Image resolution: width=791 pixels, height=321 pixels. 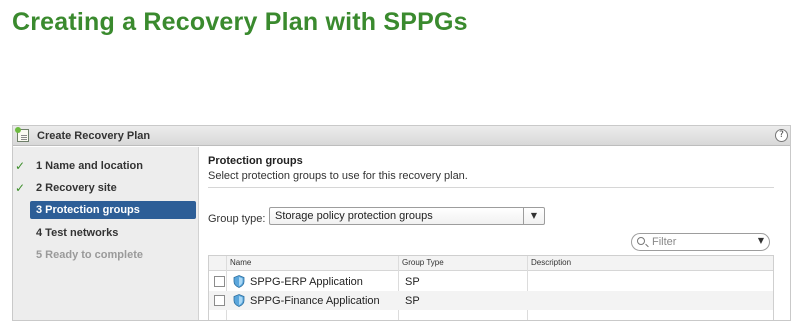 What do you see at coordinates (401, 136) in the screenshot?
I see `dialog-titlebar: Create Recovery Plan ?` at bounding box center [401, 136].